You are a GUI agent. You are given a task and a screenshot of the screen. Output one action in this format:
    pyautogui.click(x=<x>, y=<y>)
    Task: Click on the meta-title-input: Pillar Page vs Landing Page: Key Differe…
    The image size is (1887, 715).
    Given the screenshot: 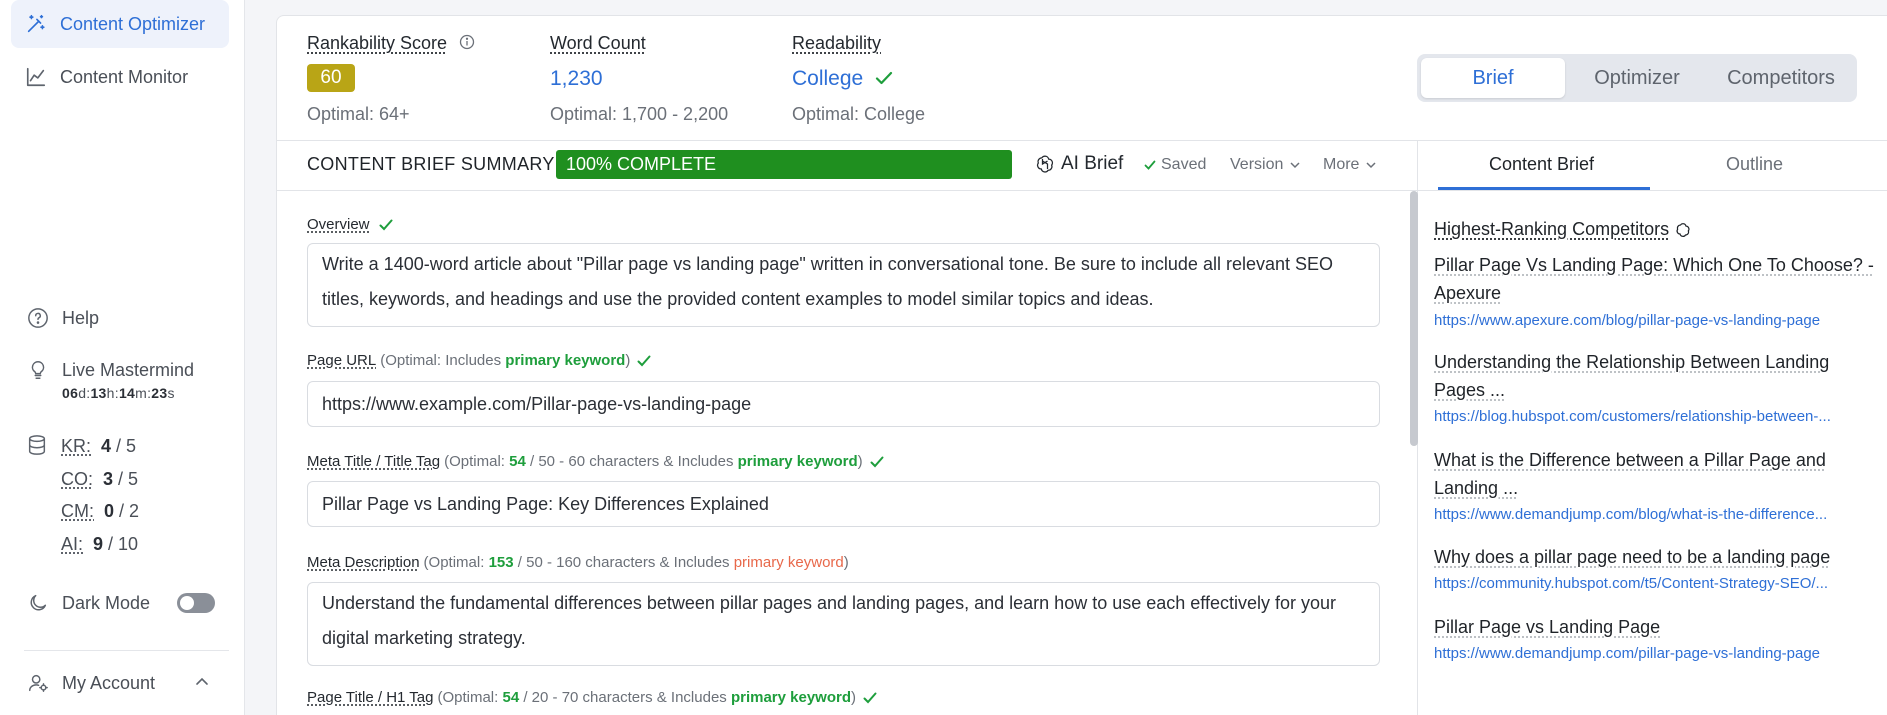 What is the action you would take?
    pyautogui.click(x=843, y=504)
    